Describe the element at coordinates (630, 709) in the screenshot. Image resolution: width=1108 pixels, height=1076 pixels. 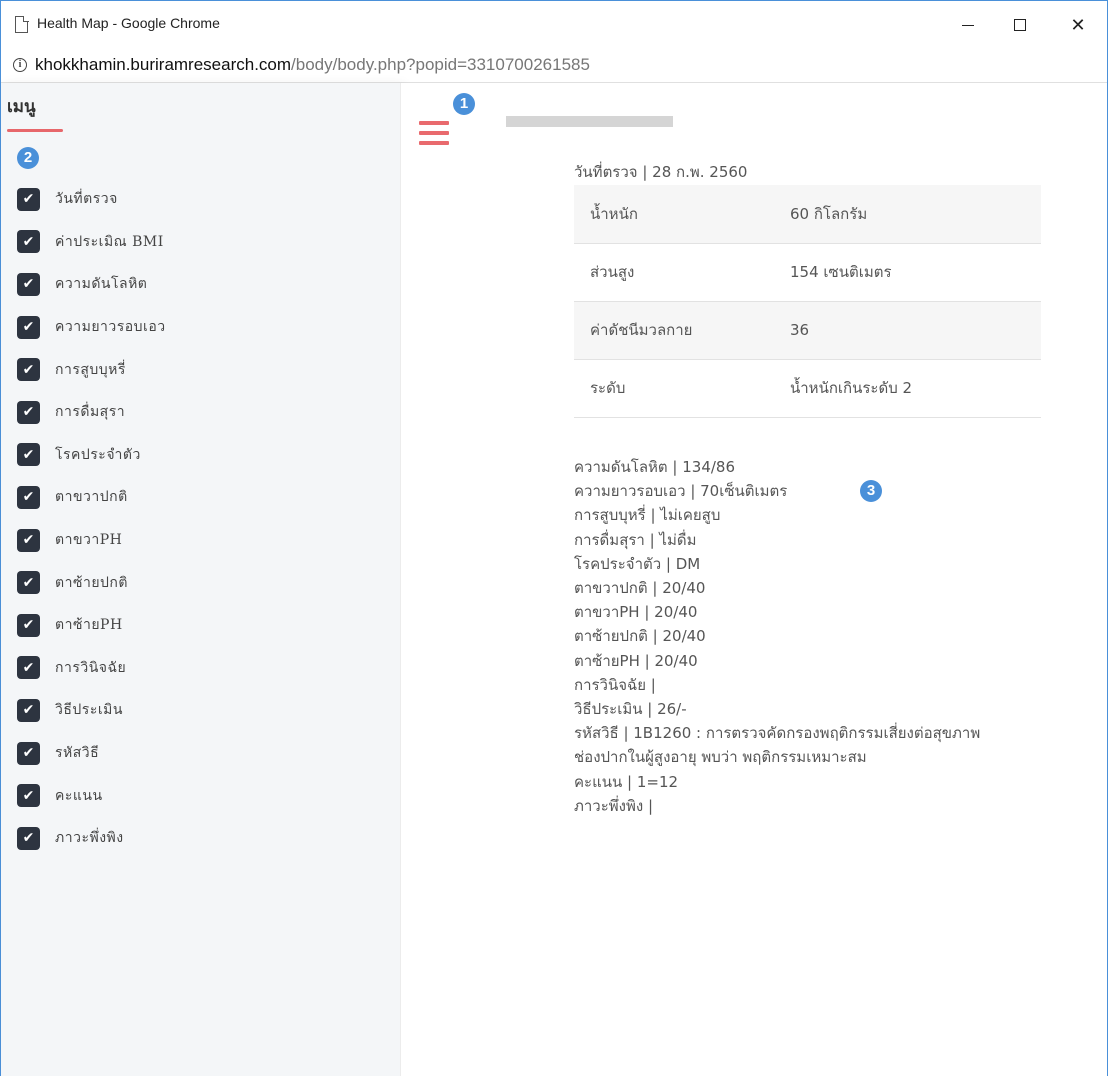
I see `detail-line: วิธีประเมิน | 26/-` at that location.